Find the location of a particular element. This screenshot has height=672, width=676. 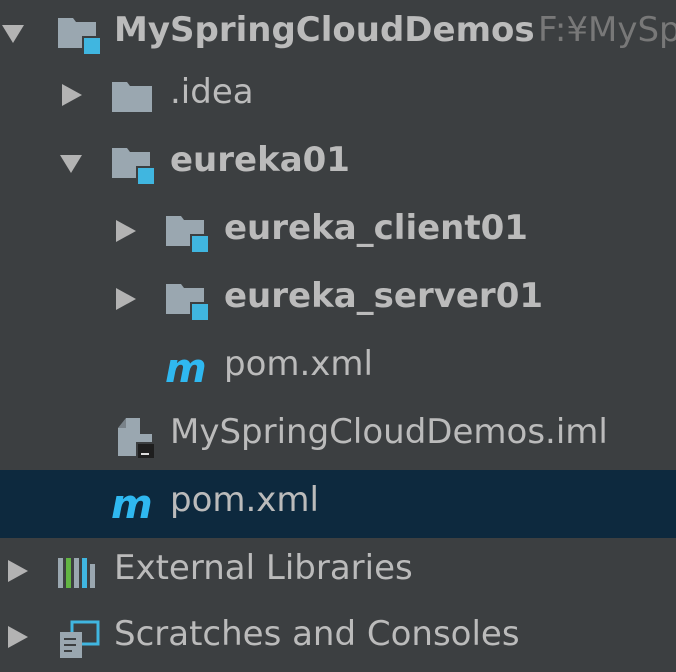

tree-row-eureka-client01: eureka_client01 is located at coordinates (338, 232).